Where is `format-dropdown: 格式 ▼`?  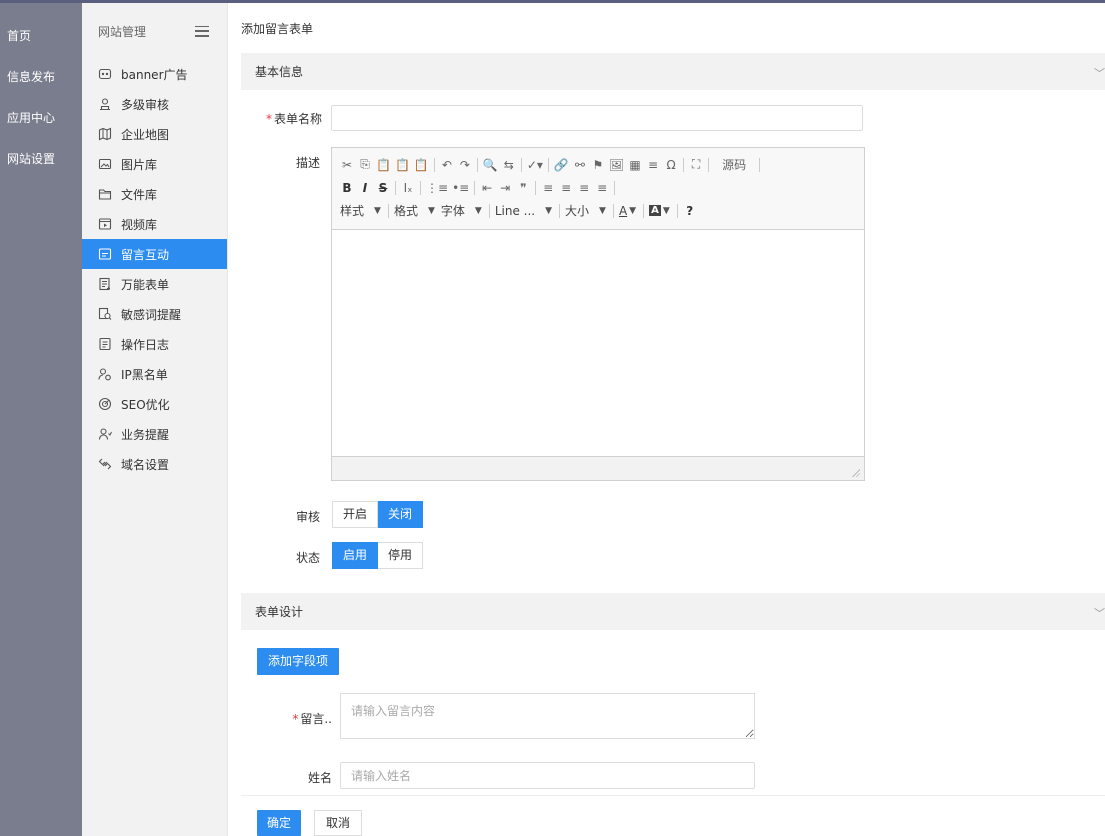
format-dropdown: 格式 ▼ is located at coordinates (414, 210).